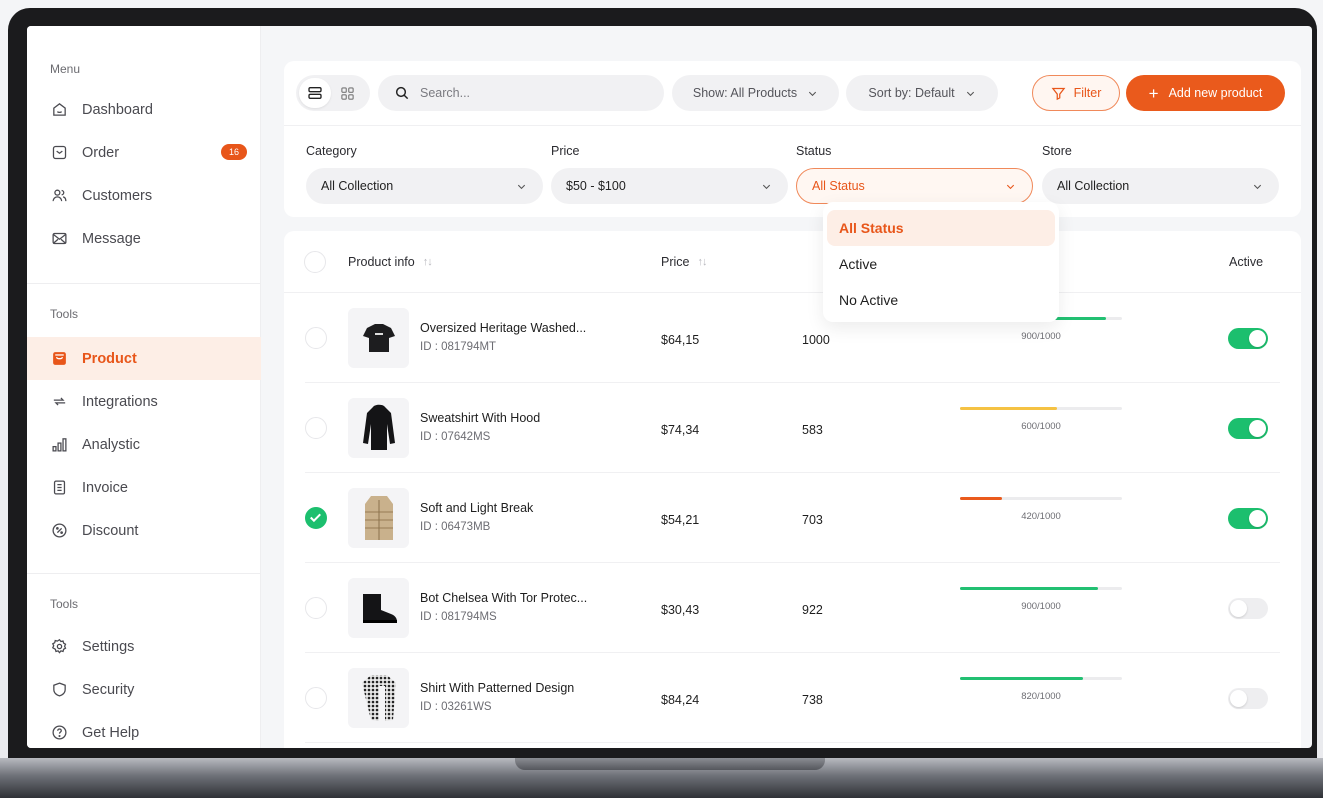  What do you see at coordinates (1076, 93) in the screenshot?
I see `filter-button: Filter` at bounding box center [1076, 93].